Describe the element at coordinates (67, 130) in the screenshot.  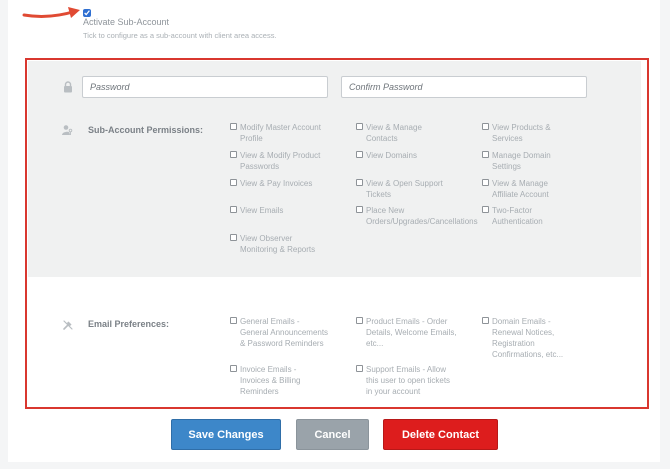
I see `user-key-icon` at that location.